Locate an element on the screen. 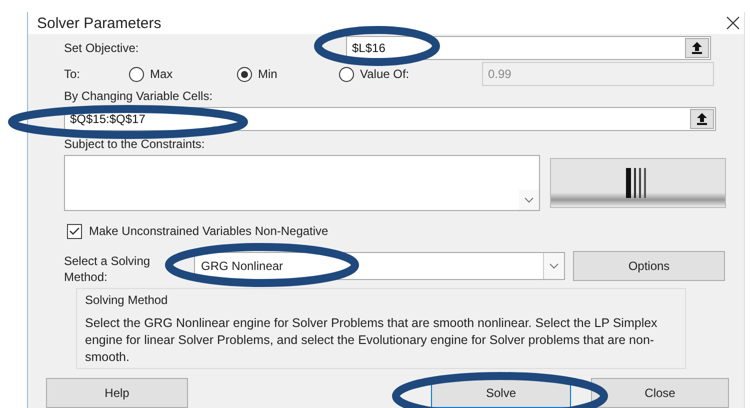  variable-cells-field: $Q$15:$Q$17 is located at coordinates (390, 119).